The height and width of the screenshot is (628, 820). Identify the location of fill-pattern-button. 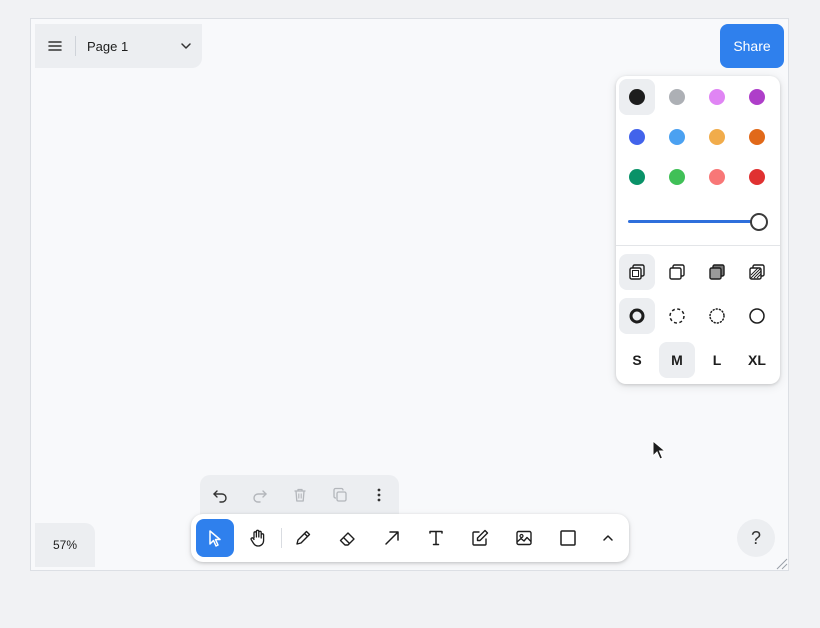
(757, 272).